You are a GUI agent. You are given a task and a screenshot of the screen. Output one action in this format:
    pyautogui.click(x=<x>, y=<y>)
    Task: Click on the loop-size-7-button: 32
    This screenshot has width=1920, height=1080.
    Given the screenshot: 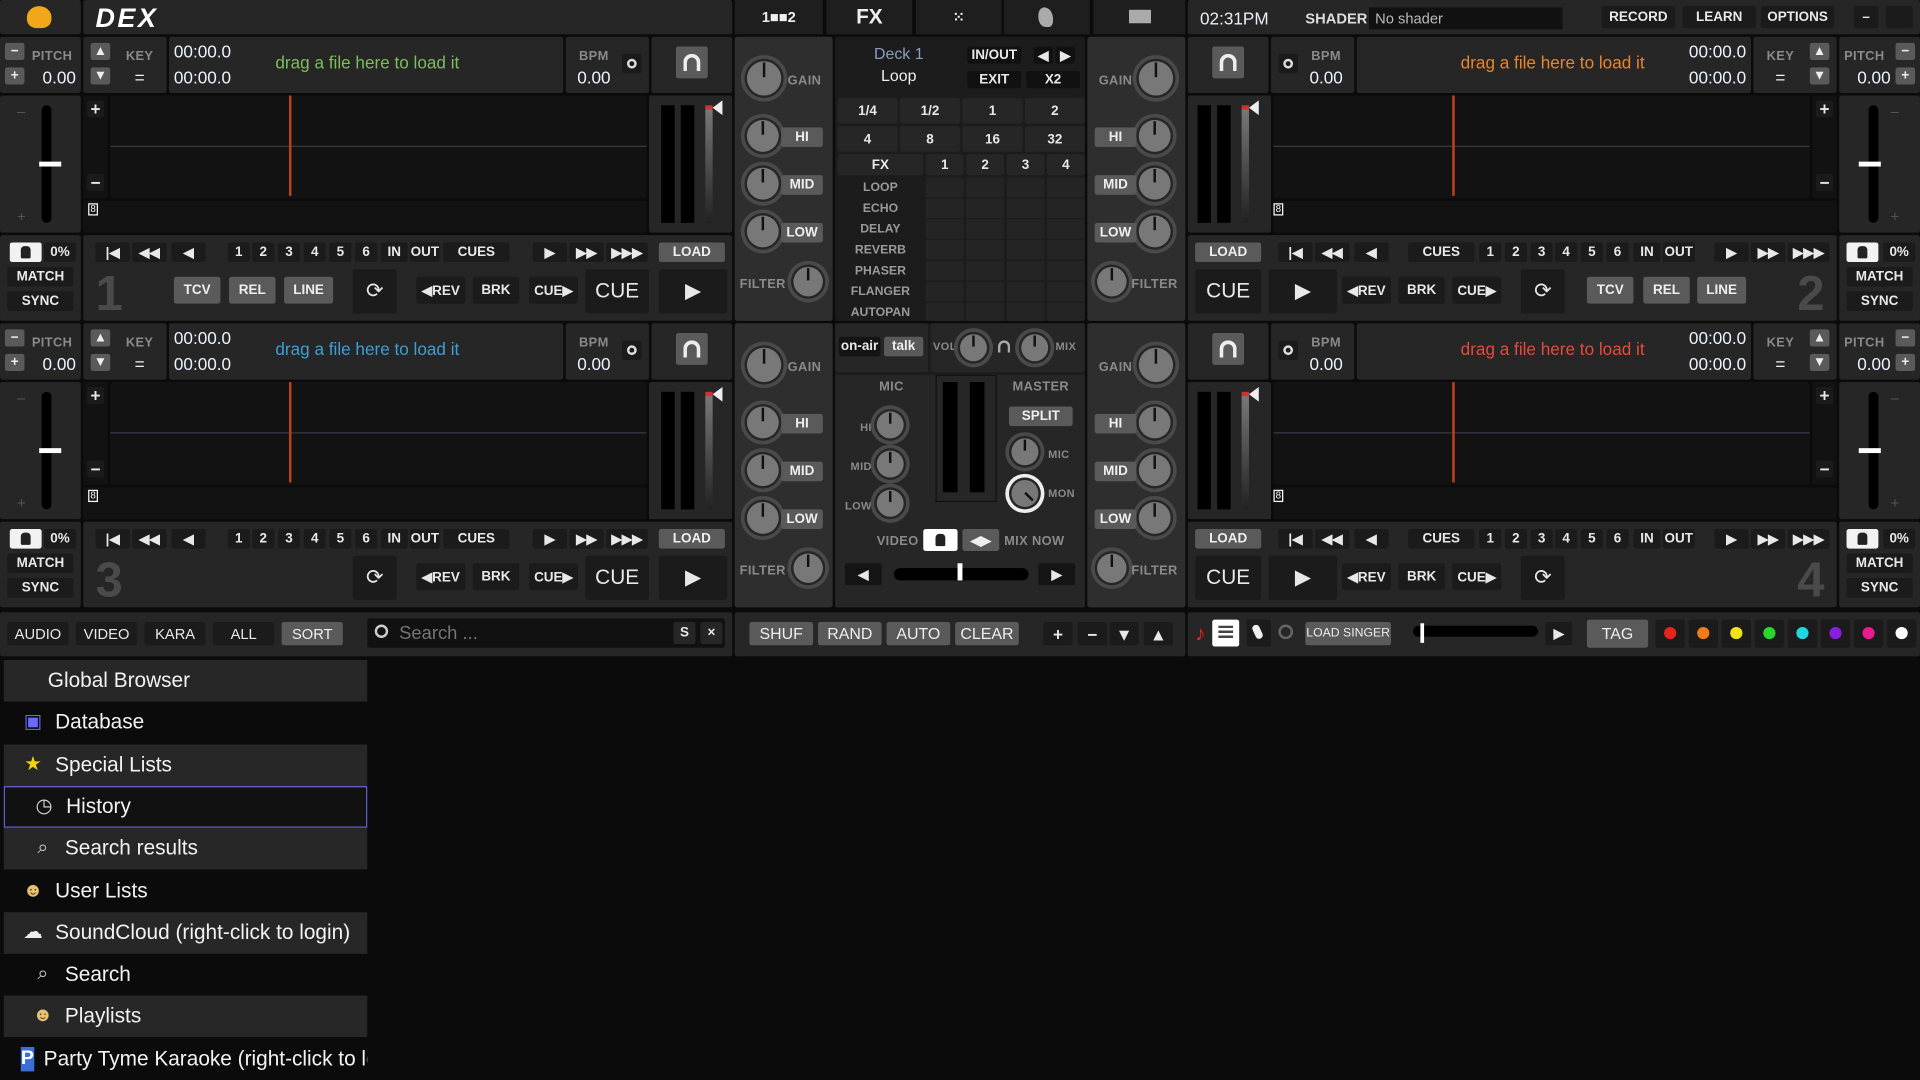 What is the action you would take?
    pyautogui.click(x=1054, y=139)
    